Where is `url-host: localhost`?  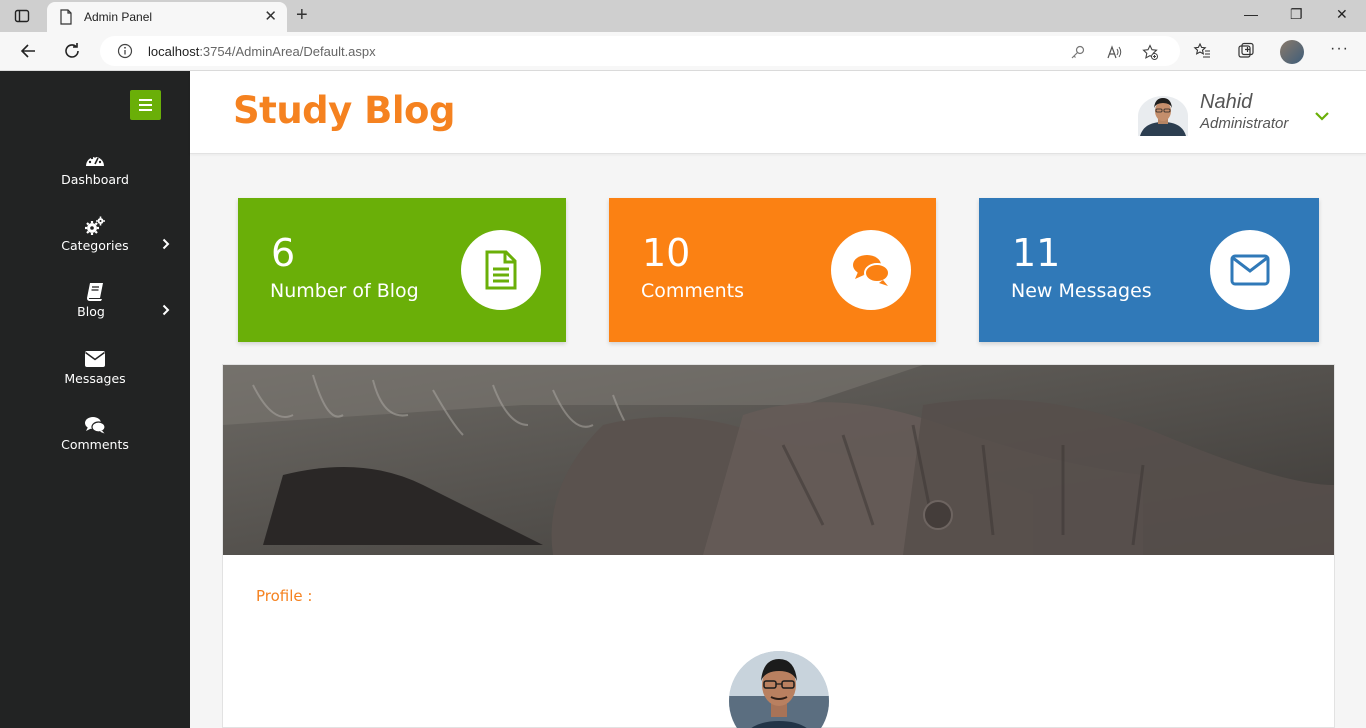 url-host: localhost is located at coordinates (174, 51).